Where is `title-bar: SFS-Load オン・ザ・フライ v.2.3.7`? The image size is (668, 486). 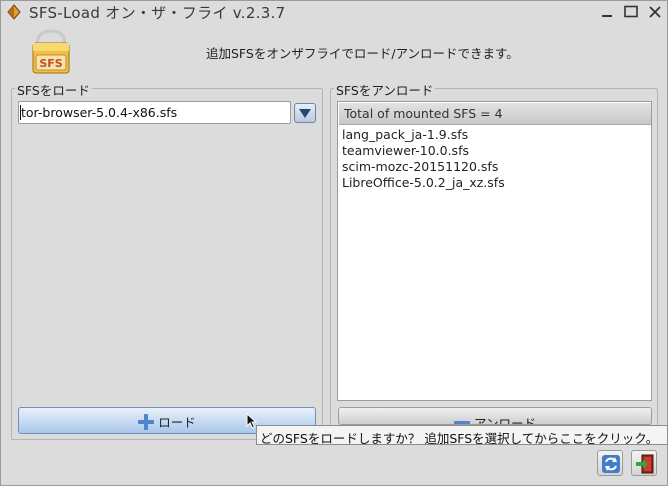
title-bar: SFS-Load オン・ザ・フライ v.2.3.7 is located at coordinates (334, 12).